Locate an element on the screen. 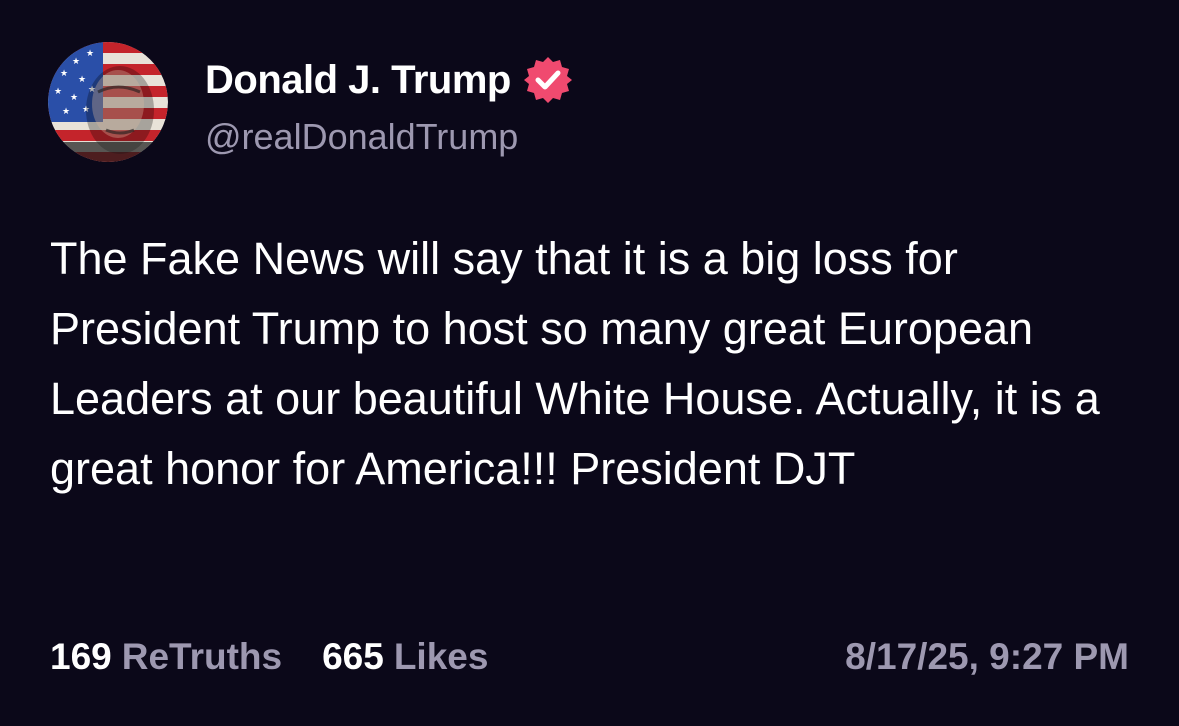  author-display-name: Donald J. Trump is located at coordinates (358, 80).